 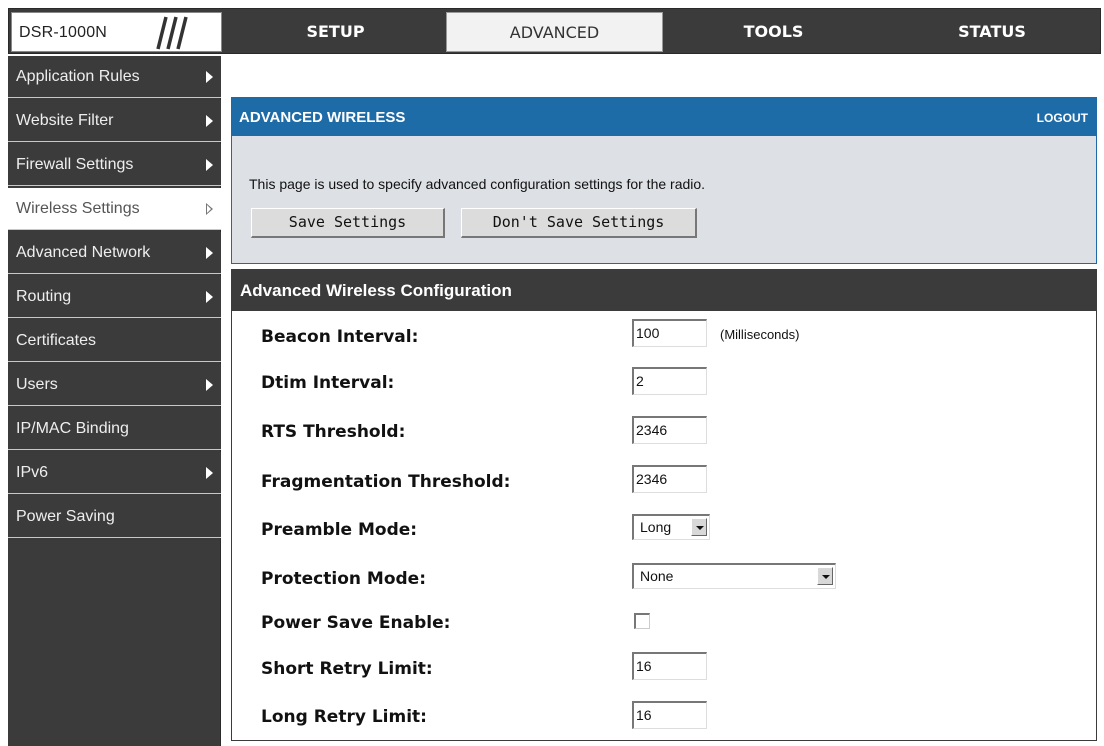 What do you see at coordinates (65, 120) in the screenshot?
I see `sidebar-item-label: Website Filter` at bounding box center [65, 120].